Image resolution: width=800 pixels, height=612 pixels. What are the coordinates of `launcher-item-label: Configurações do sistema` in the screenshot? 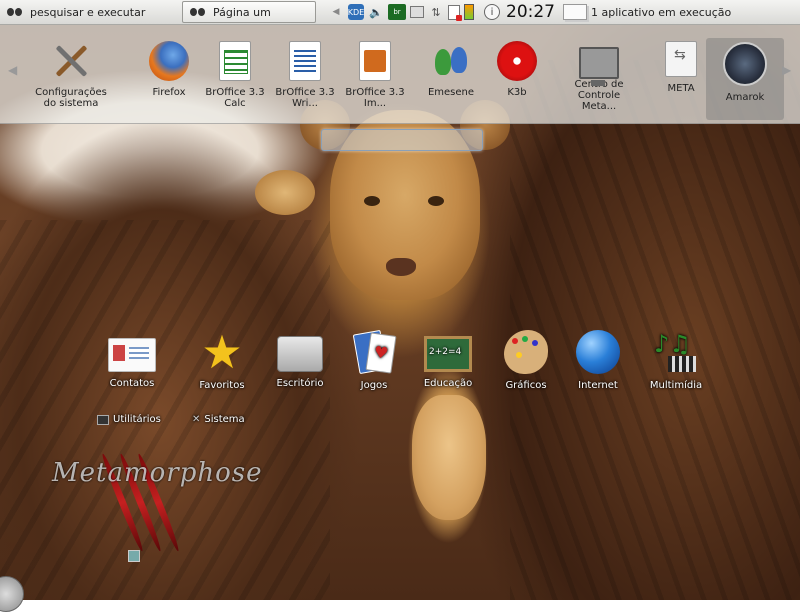 It's located at (71, 98).